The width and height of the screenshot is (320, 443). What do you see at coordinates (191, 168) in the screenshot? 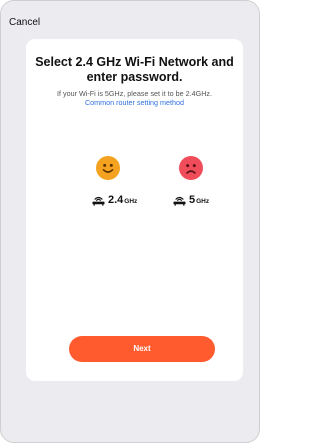
I see `sad-face-icon` at bounding box center [191, 168].